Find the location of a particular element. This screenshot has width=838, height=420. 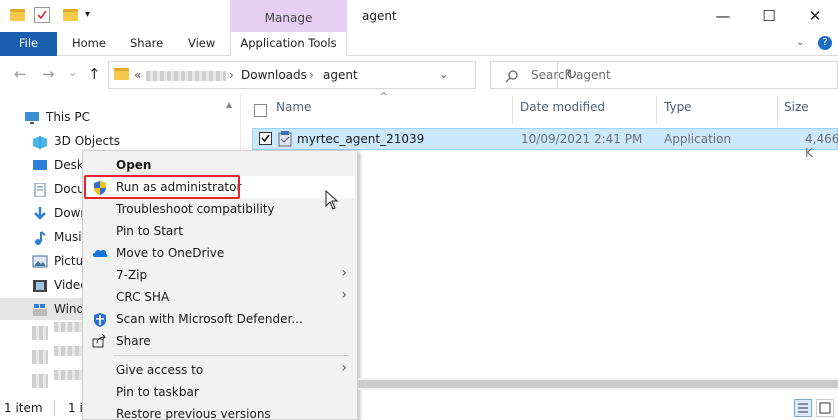

selected-count: 1 i is located at coordinates (75, 408).